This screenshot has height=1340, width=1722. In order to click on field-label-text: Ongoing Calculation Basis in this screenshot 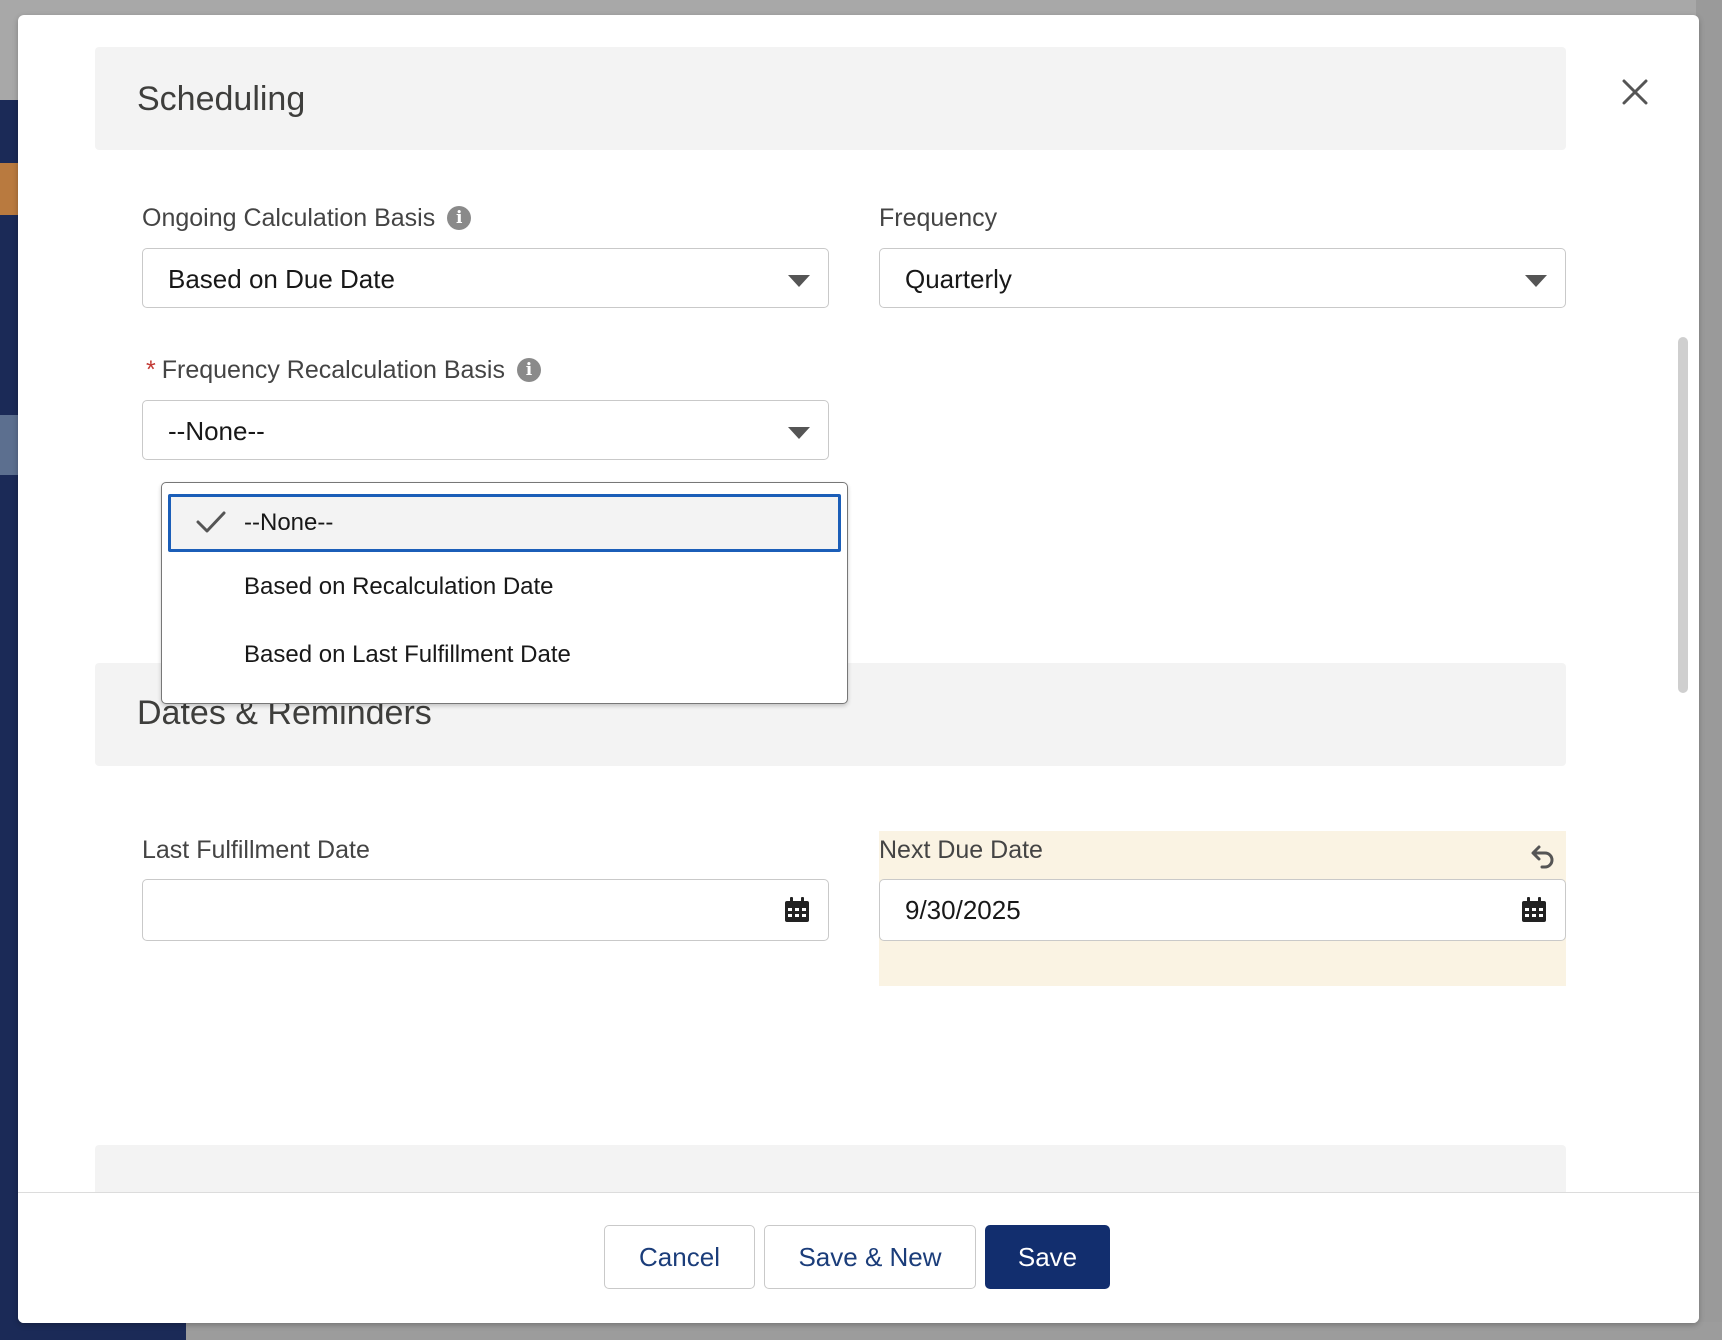, I will do `click(289, 218)`.